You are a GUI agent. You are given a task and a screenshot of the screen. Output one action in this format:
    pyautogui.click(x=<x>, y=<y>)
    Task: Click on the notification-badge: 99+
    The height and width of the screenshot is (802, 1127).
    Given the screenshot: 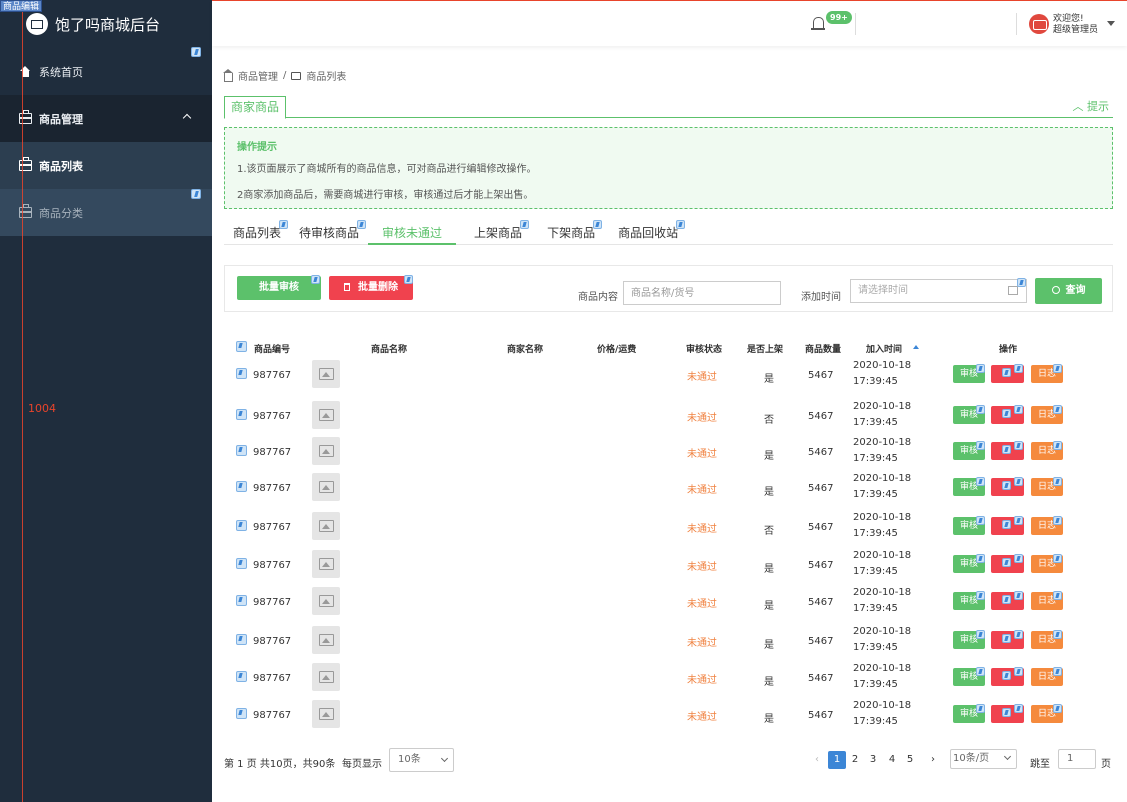 What is the action you would take?
    pyautogui.click(x=839, y=17)
    